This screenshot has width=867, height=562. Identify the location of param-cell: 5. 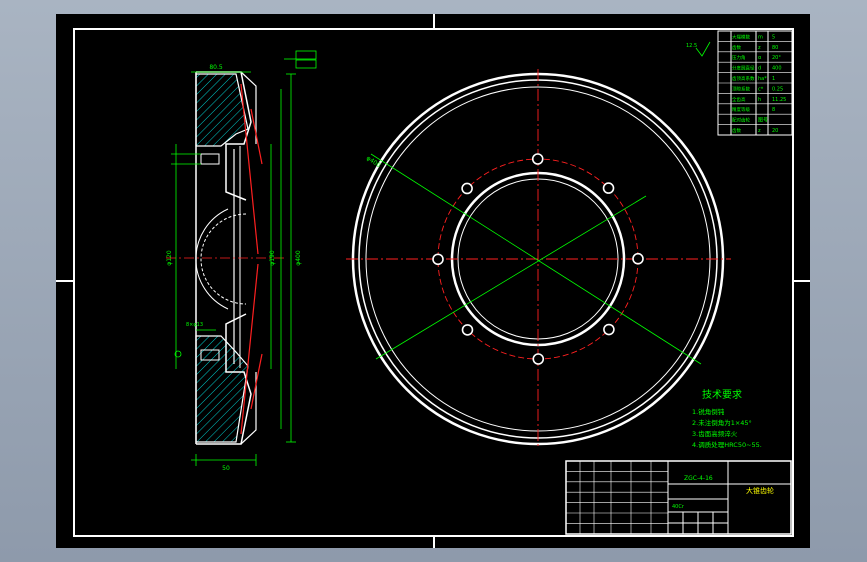
(773, 37).